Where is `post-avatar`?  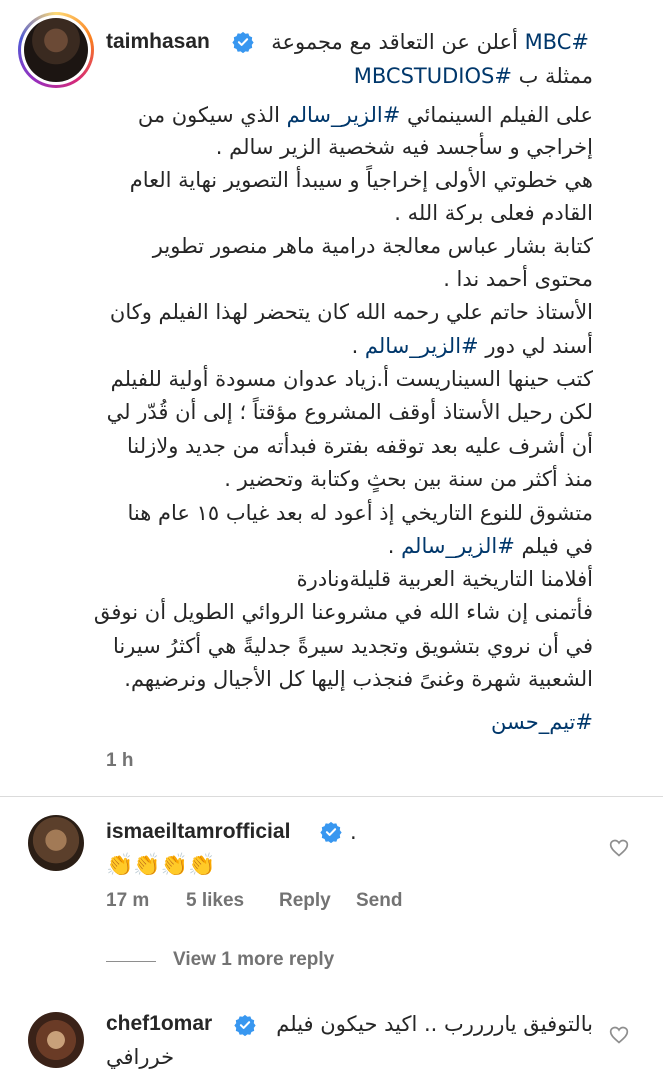 post-avatar is located at coordinates (56, 50).